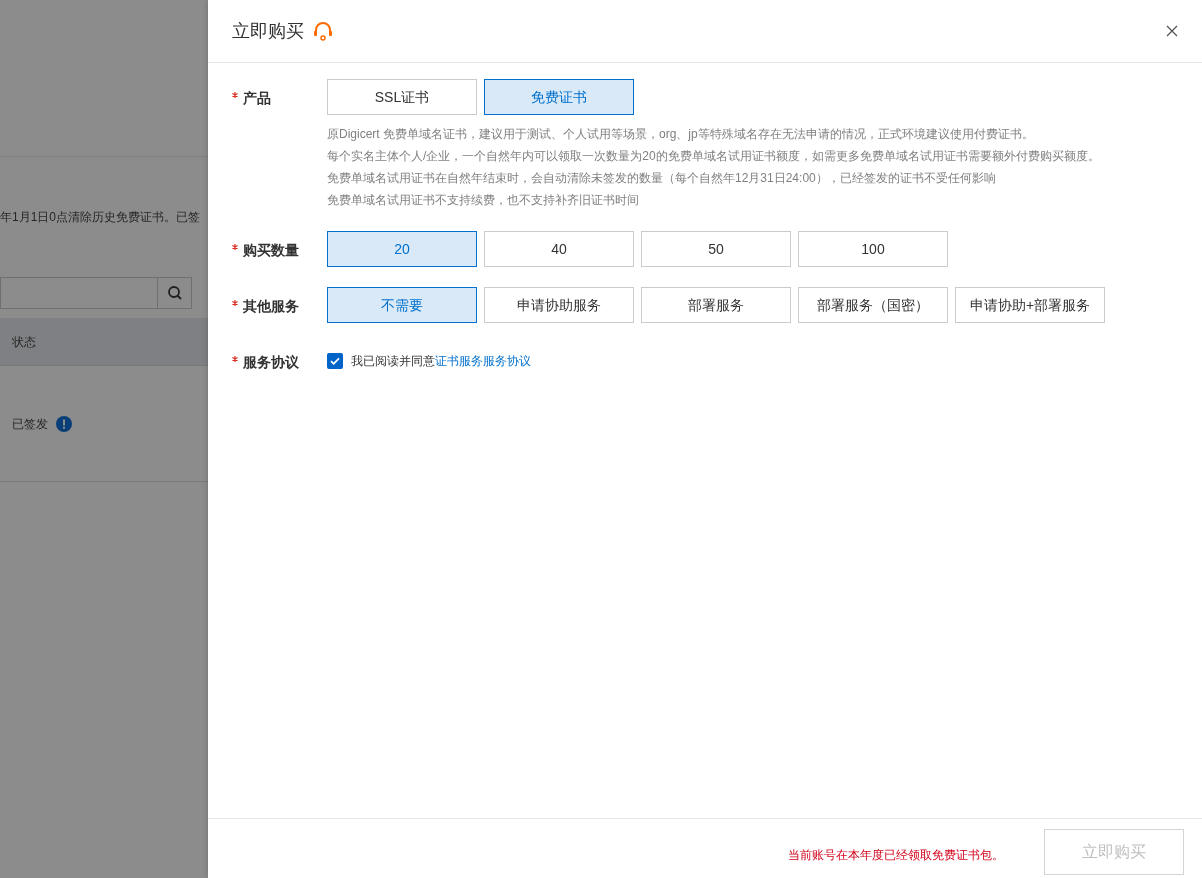 This screenshot has height=878, width=1202. I want to click on option-button: 免费证书, so click(559, 97).